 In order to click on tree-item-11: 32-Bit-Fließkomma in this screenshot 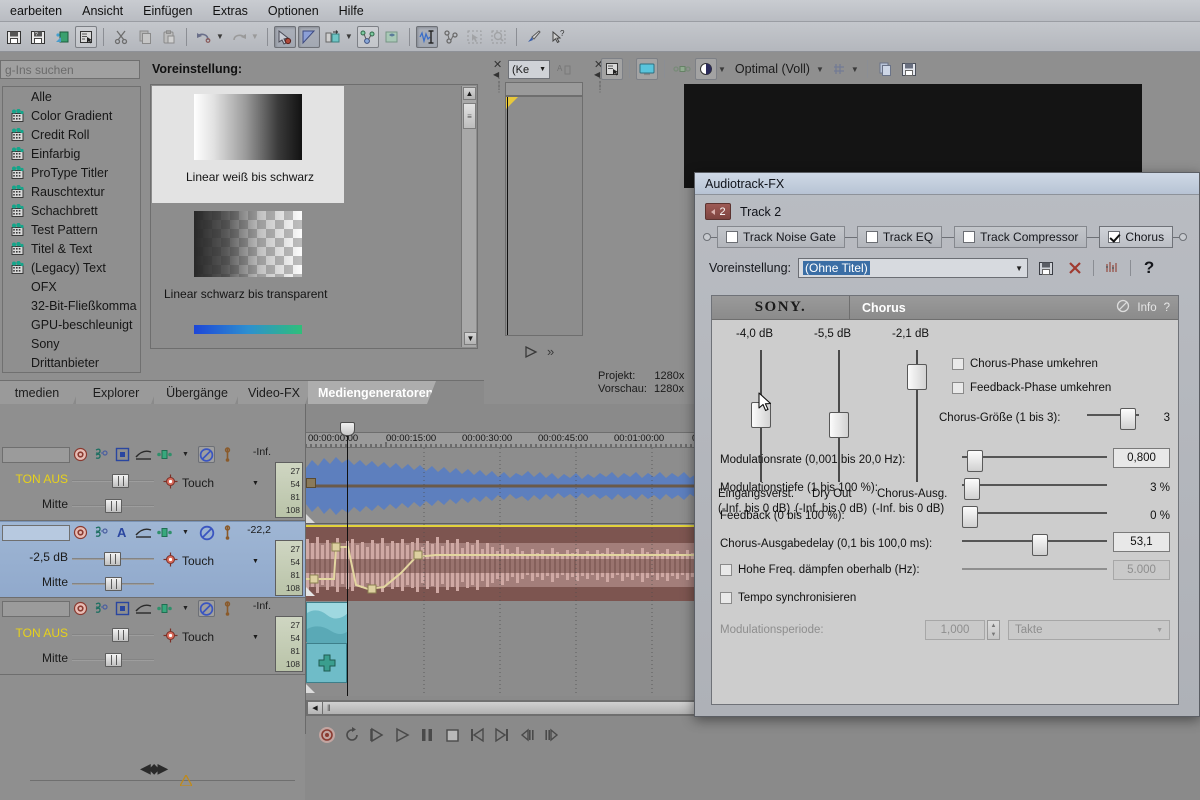, I will do `click(71, 305)`.